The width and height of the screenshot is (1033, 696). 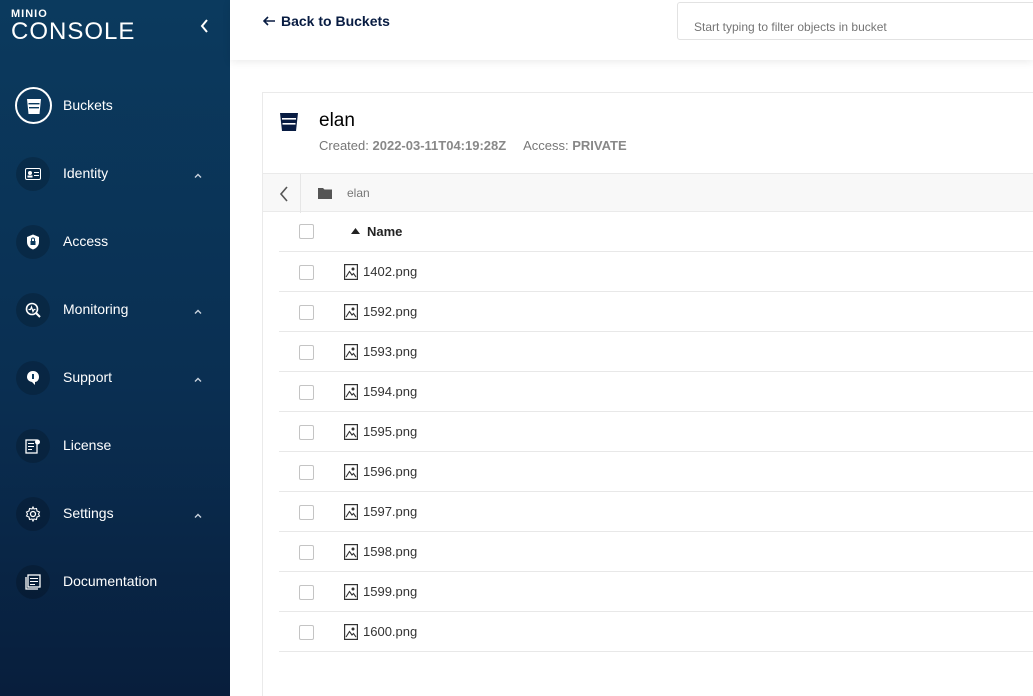 What do you see at coordinates (269, 21) in the screenshot?
I see `arrow-left-icon` at bounding box center [269, 21].